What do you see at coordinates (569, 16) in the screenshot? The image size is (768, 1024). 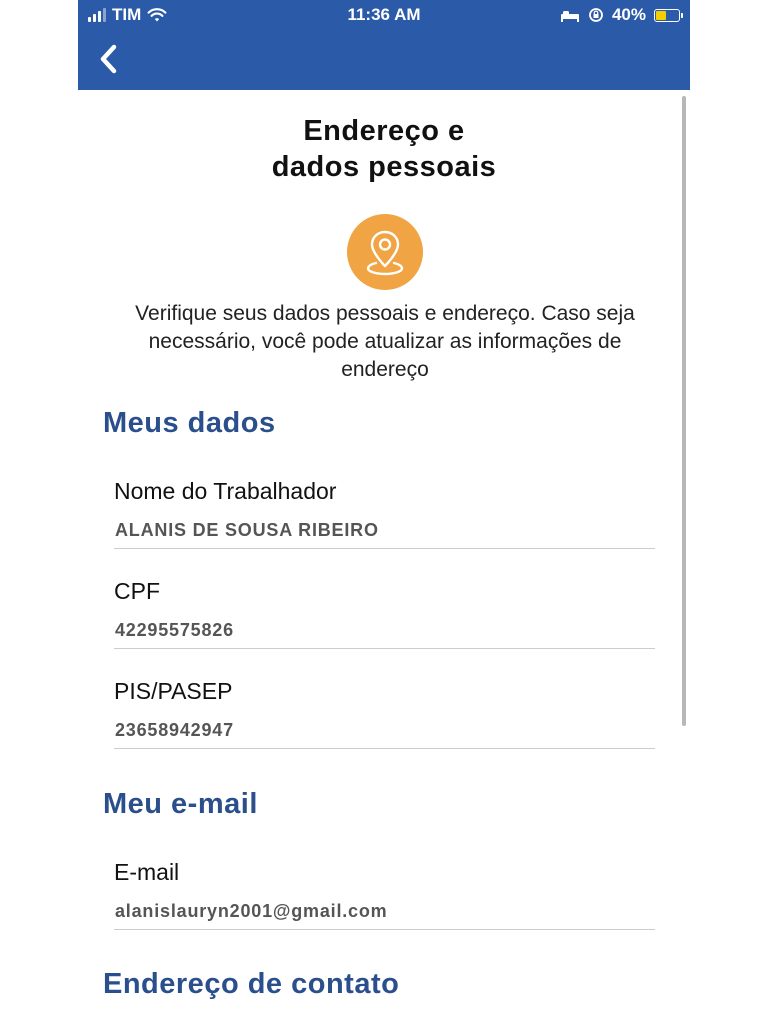 I see `bed-icon` at bounding box center [569, 16].